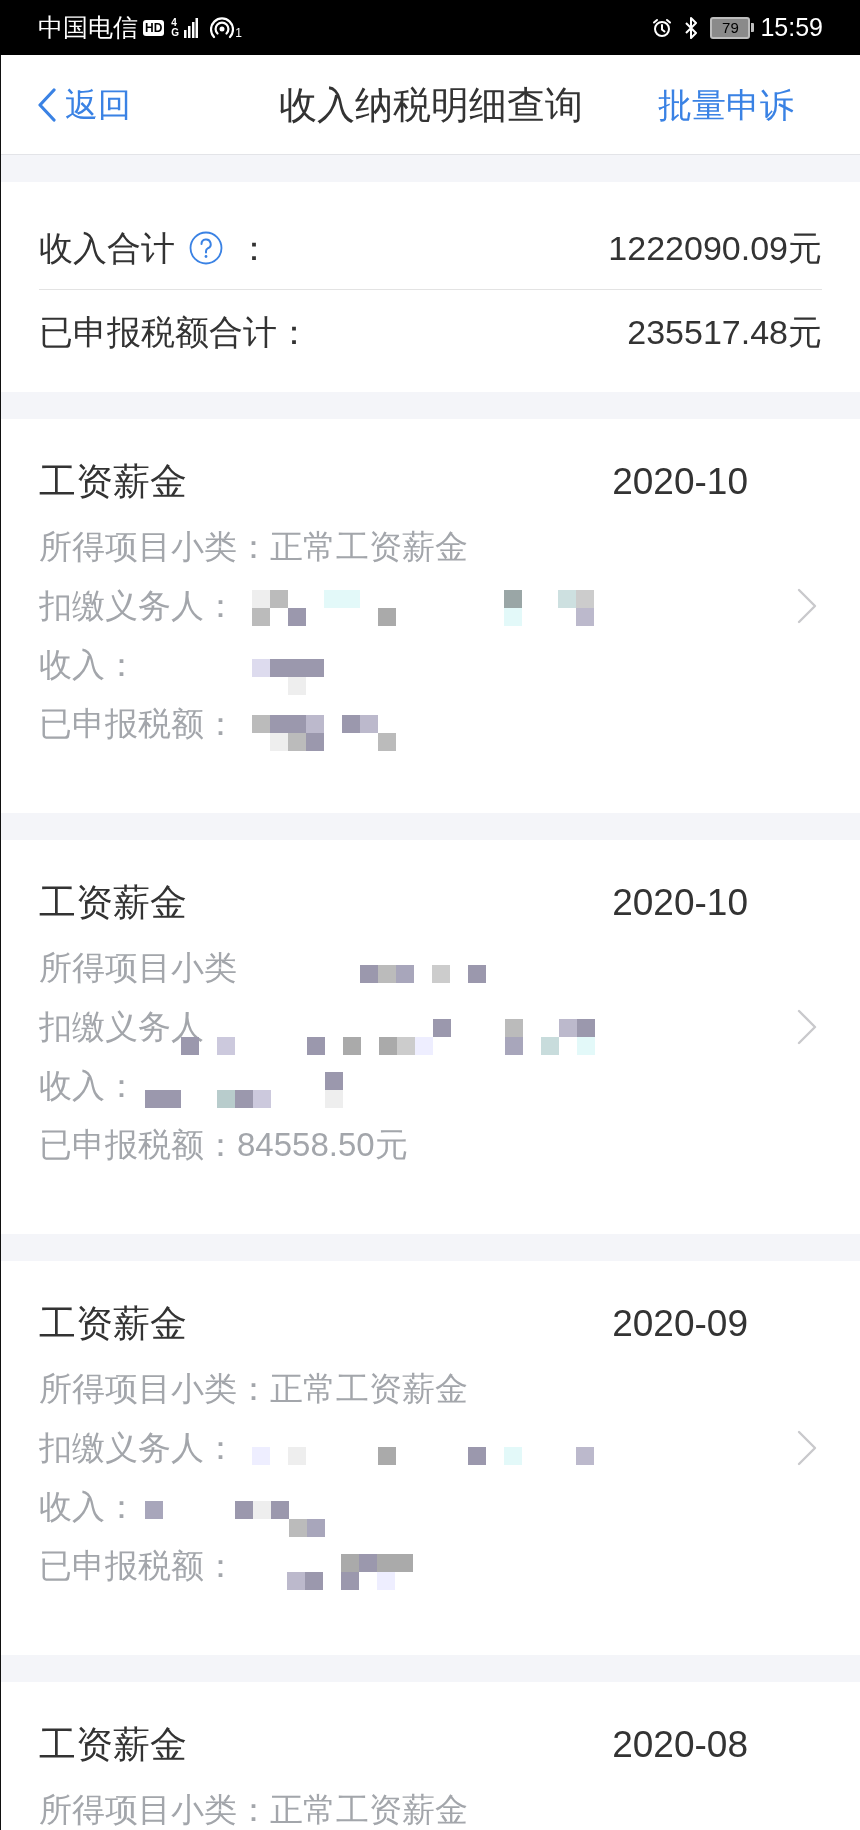  I want to click on period-date: 2020-08, so click(680, 1744).